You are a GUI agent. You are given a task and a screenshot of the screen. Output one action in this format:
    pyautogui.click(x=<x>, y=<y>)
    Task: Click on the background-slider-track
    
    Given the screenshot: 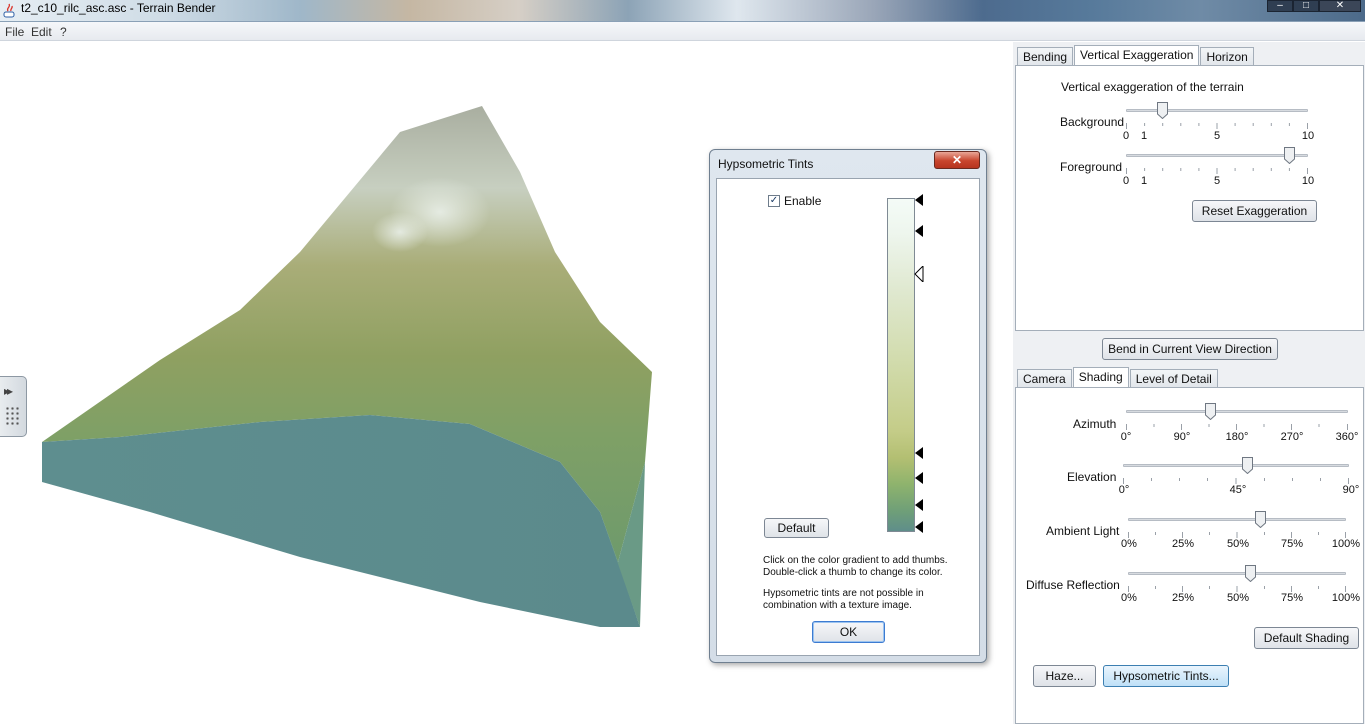 What is the action you would take?
    pyautogui.click(x=1217, y=110)
    